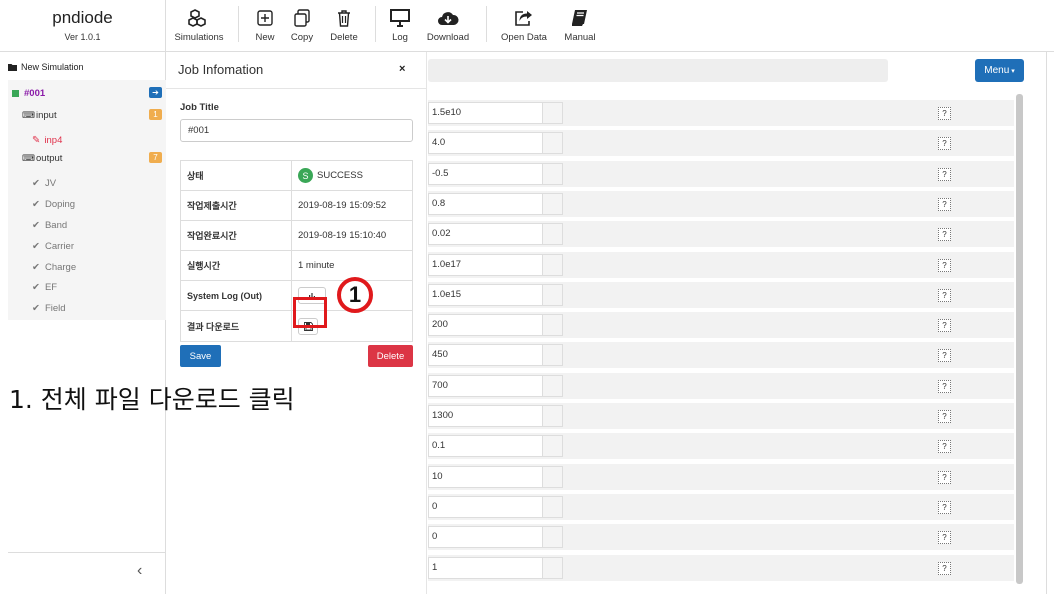 This screenshot has width=1054, height=594. Describe the element at coordinates (152, 399) in the screenshot. I see `instruction-caption: 1. 전체 파일 다운로드 클릭` at that location.